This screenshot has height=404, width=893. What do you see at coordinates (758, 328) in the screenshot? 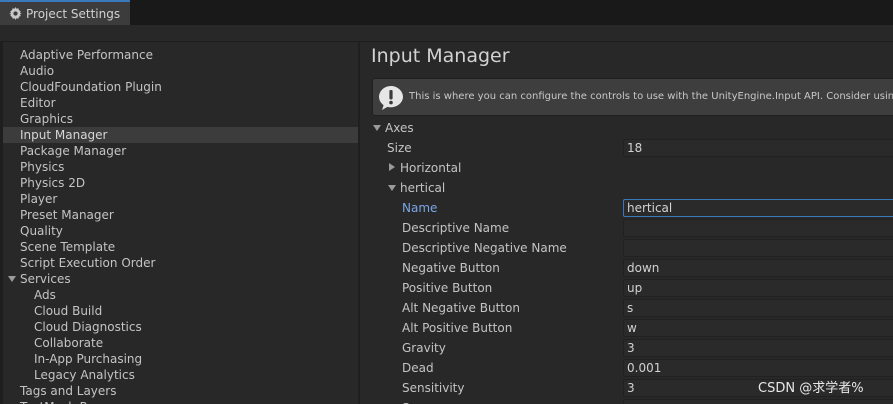
I see `alt-positive-button-input: w` at bounding box center [758, 328].